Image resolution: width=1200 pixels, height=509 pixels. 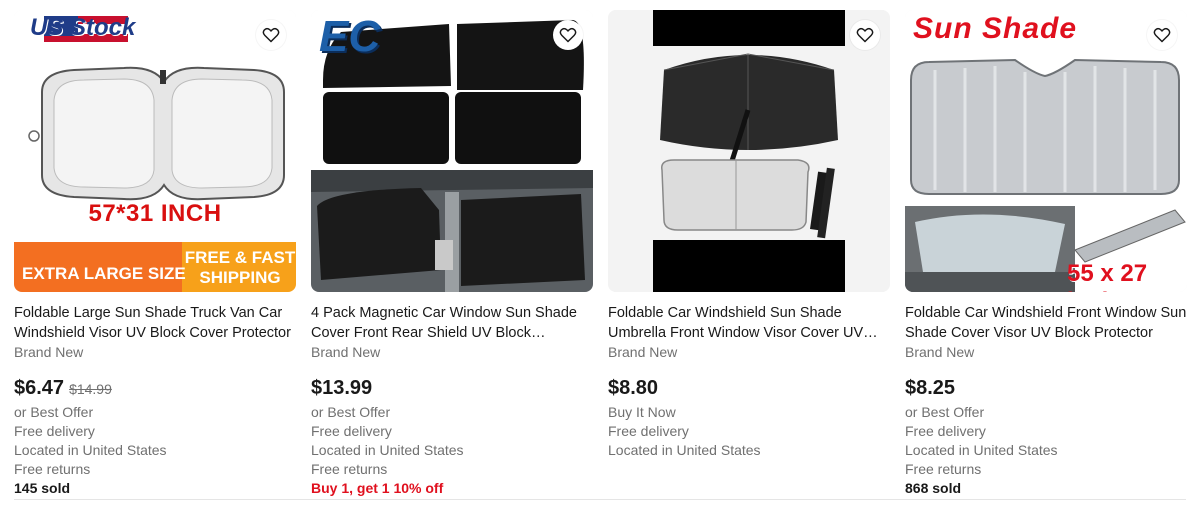 I want to click on results-divider, so click(x=600, y=499).